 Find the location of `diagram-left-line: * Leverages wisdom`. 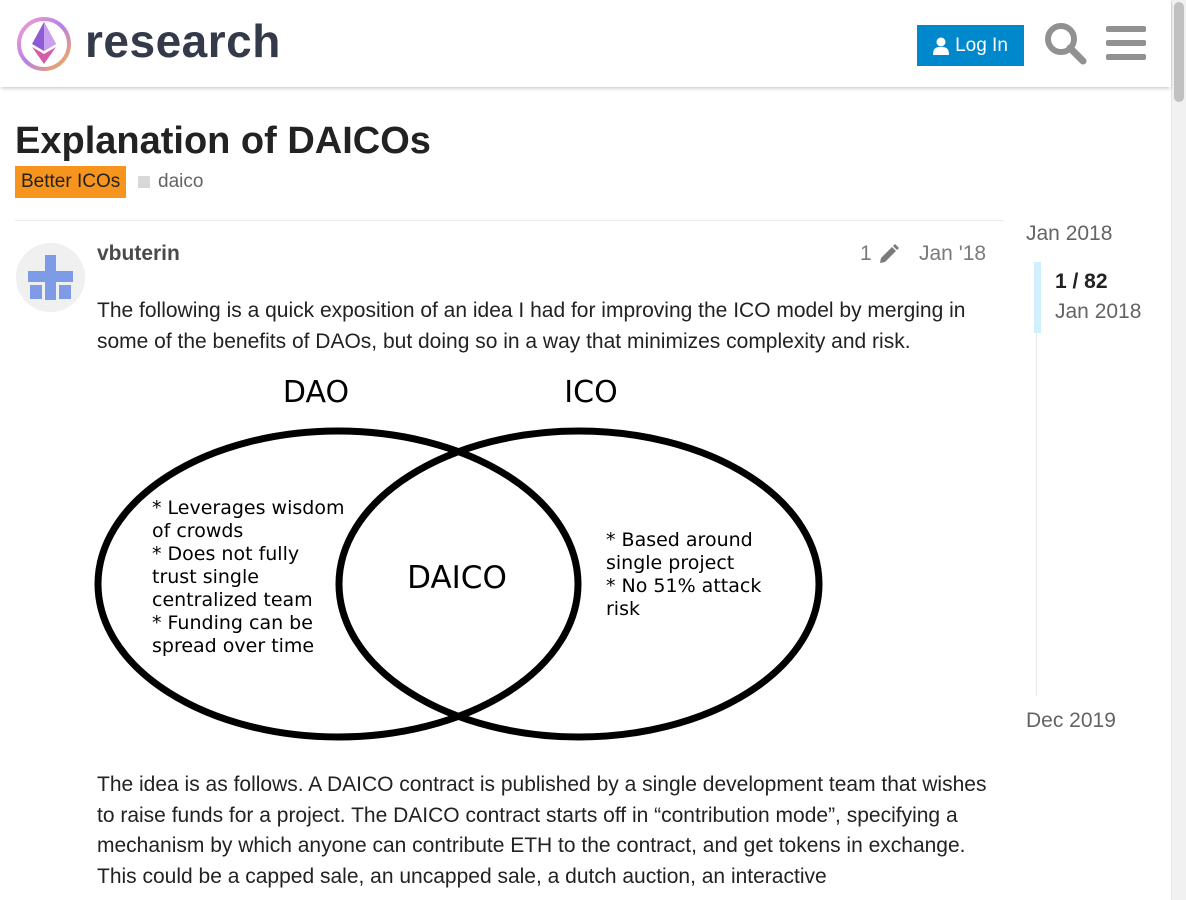

diagram-left-line: * Leverages wisdom is located at coordinates (248, 508).